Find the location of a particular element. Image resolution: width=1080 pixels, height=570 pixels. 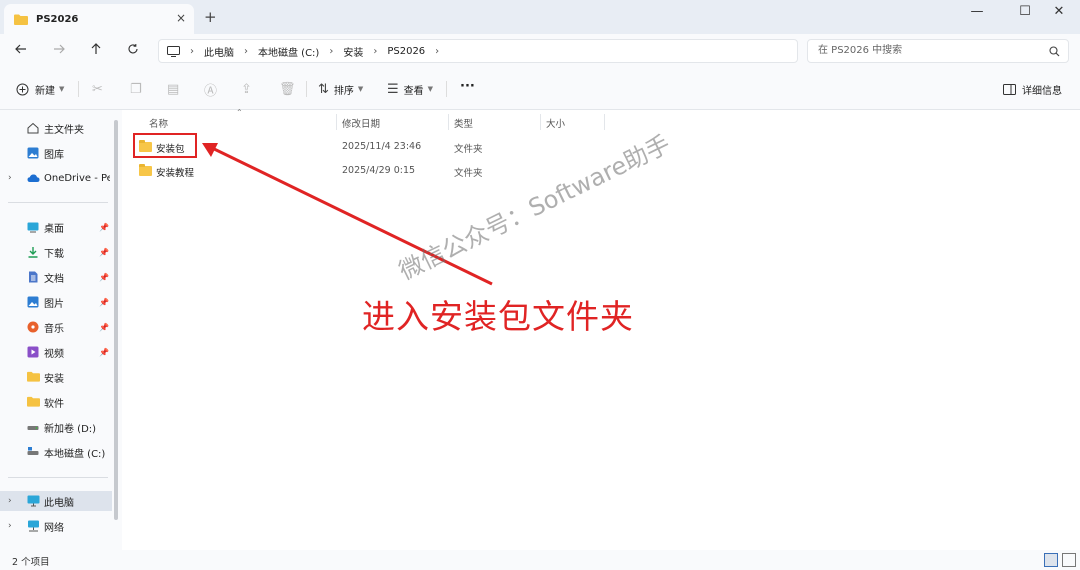

delete-icon: 🗑 is located at coordinates (287, 89).